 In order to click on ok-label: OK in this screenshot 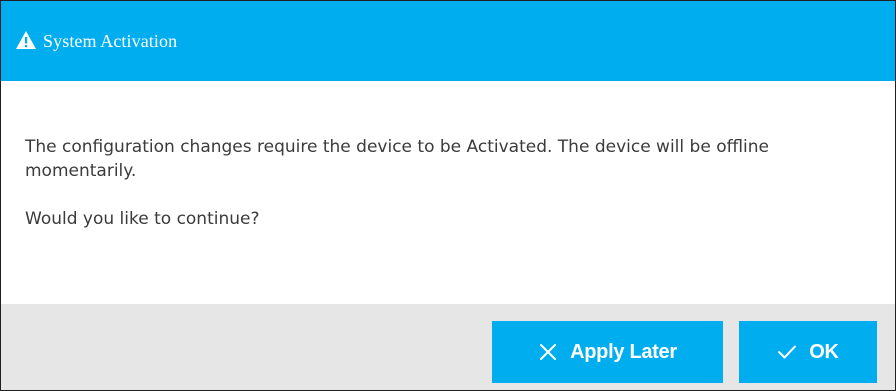, I will do `click(824, 351)`.